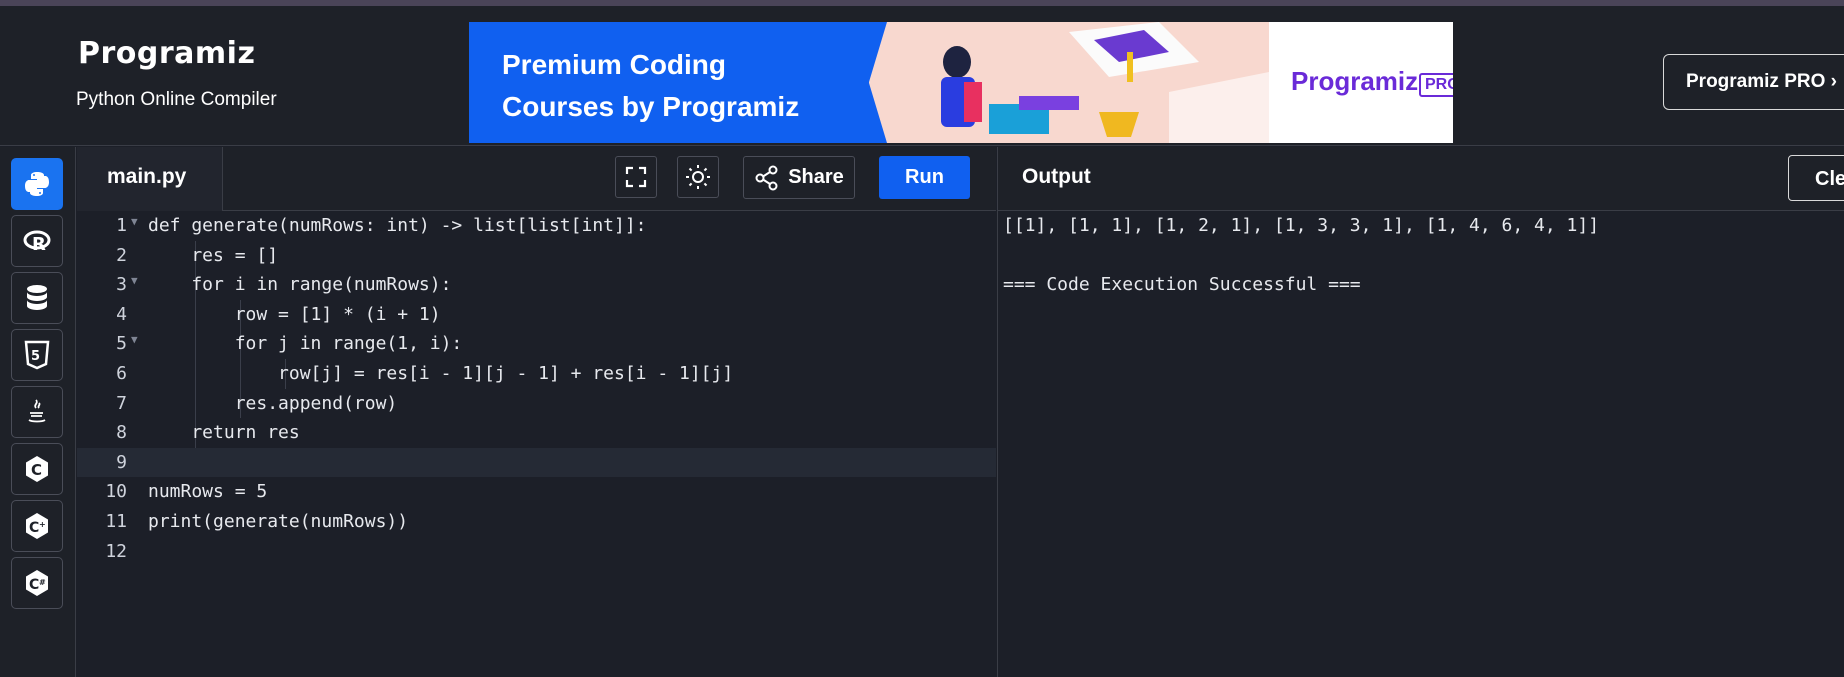  I want to click on ad-illustration-art, so click(1069, 82).